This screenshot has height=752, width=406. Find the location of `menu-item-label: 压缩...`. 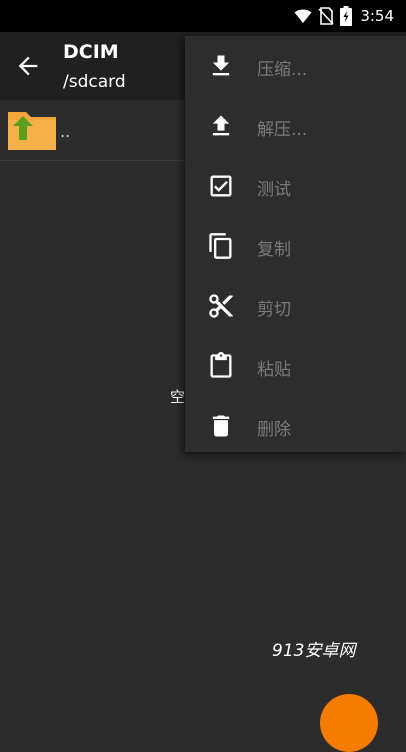

menu-item-label: 压缩... is located at coordinates (282, 70).